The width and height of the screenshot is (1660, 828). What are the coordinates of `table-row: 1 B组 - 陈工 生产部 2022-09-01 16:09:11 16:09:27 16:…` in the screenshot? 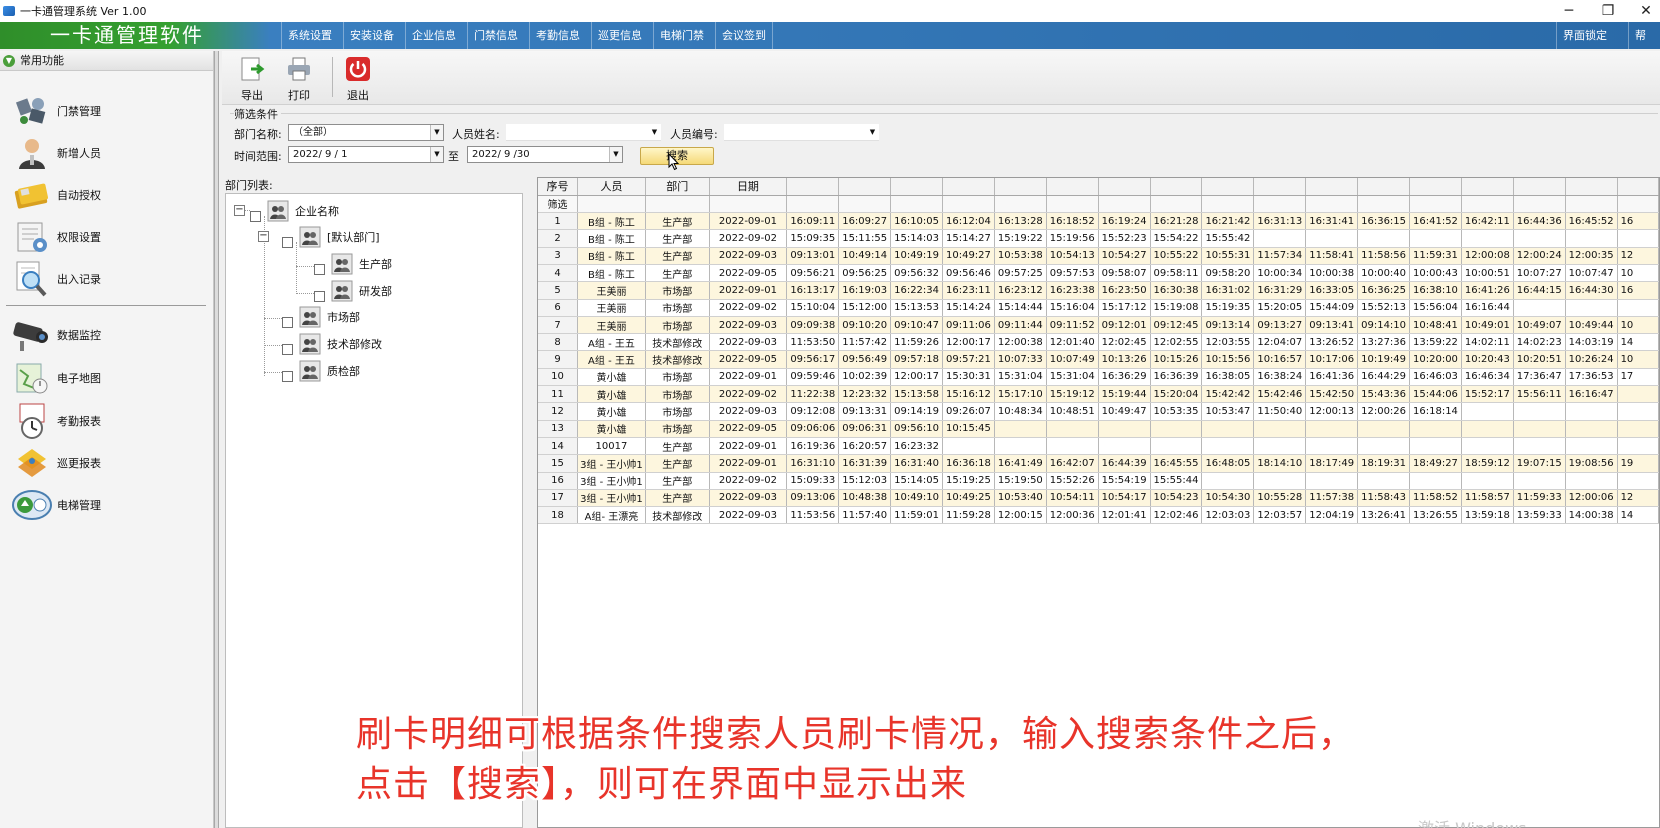 It's located at (1098, 221).